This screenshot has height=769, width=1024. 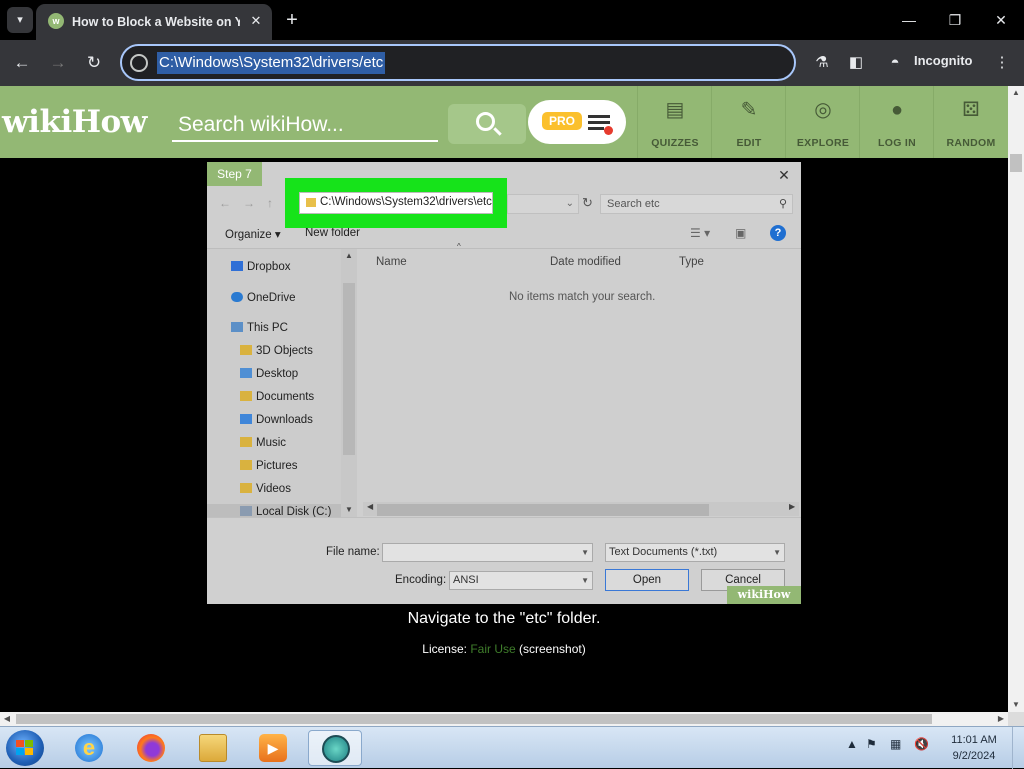 What do you see at coordinates (1016, 719) in the screenshot?
I see `scrollbar-corner` at bounding box center [1016, 719].